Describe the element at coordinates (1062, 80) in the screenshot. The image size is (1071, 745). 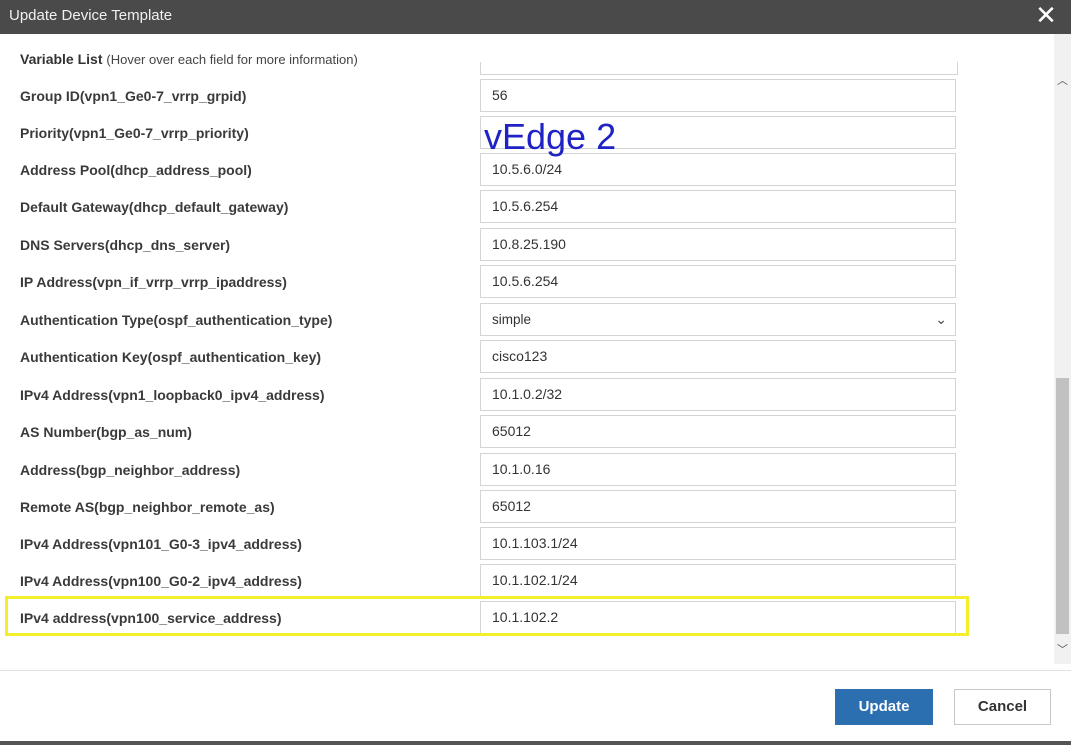
I see `chevron-up-icon: ︿` at that location.